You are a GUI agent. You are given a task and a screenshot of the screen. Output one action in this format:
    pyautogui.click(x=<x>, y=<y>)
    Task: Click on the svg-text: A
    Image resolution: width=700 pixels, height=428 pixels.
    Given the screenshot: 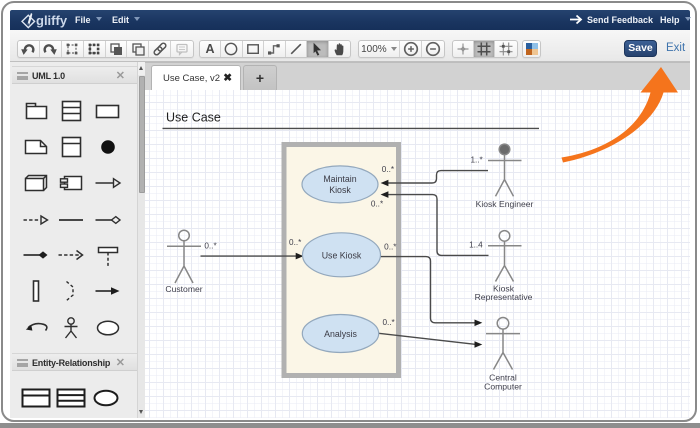 What is the action you would take?
    pyautogui.click(x=209, y=49)
    